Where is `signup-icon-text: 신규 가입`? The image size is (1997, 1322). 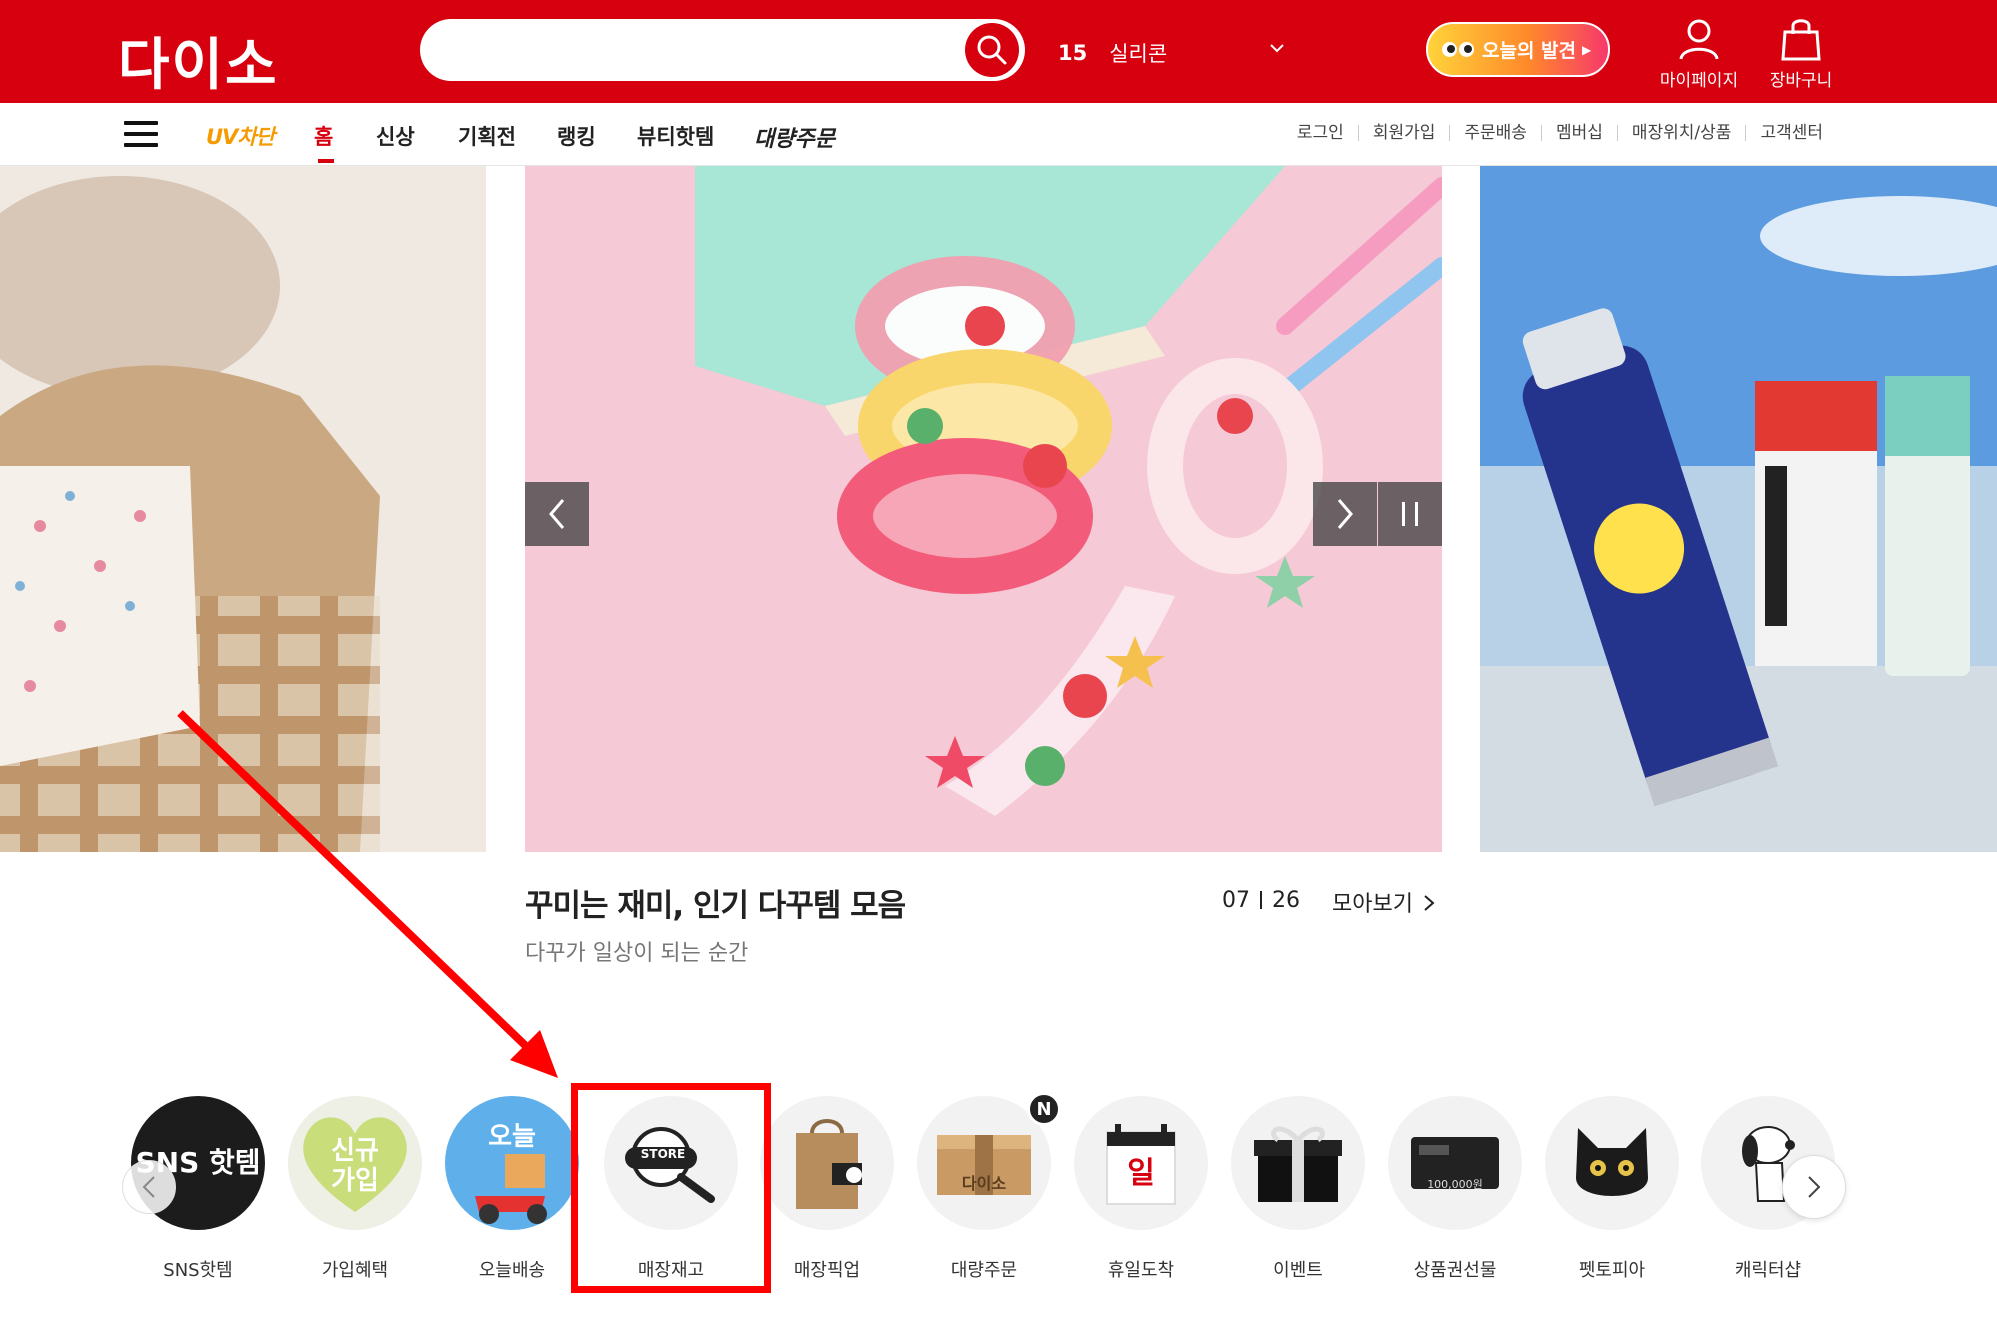
signup-icon-text: 신규 가입 is located at coordinates (355, 1166).